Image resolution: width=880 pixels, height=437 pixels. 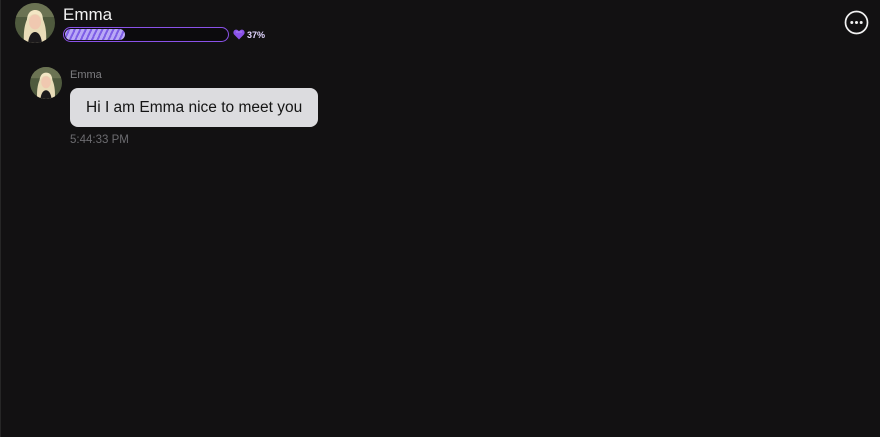 I want to click on heart-icon, so click(x=239, y=34).